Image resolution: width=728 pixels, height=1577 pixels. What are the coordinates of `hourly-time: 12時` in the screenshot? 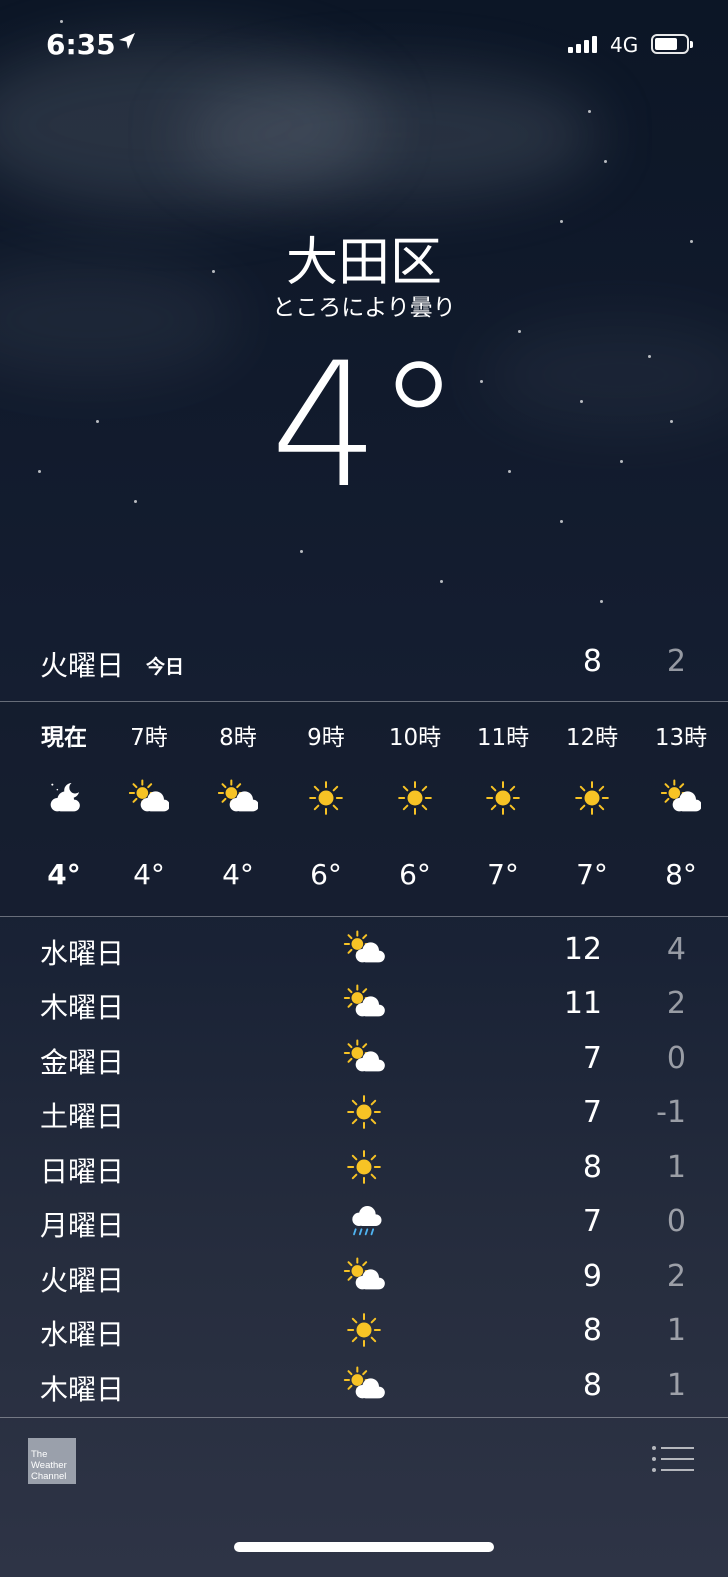 It's located at (592, 738).